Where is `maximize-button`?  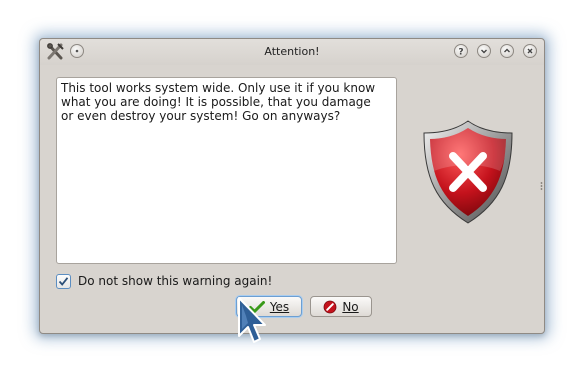
maximize-button is located at coordinates (507, 51).